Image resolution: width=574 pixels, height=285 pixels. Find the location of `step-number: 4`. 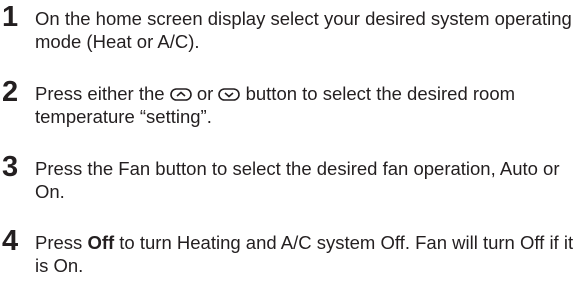

step-number: 4 is located at coordinates (10, 241).